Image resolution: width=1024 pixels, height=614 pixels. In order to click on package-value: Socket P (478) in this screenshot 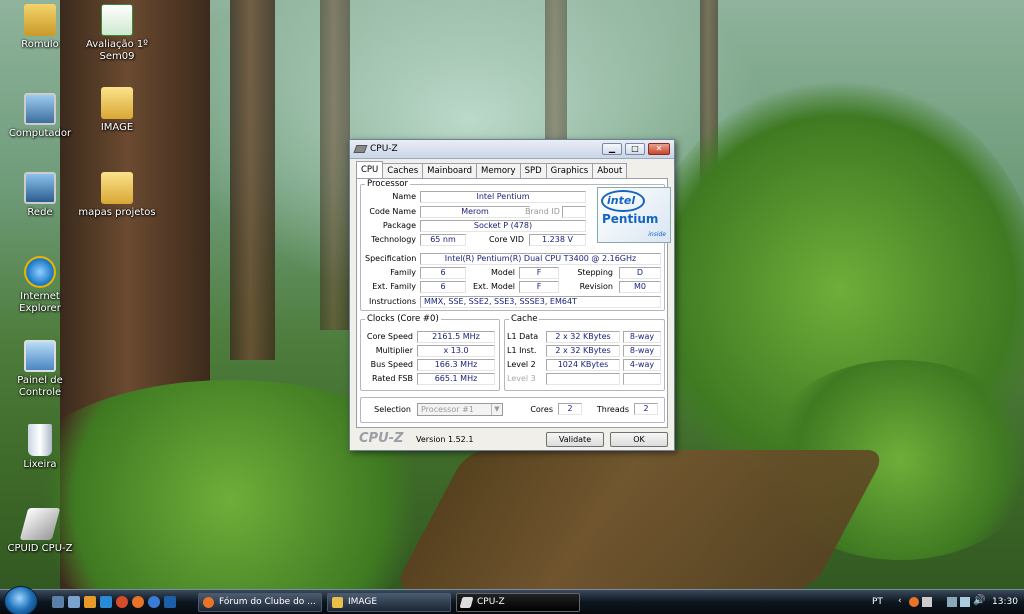, I will do `click(503, 226)`.